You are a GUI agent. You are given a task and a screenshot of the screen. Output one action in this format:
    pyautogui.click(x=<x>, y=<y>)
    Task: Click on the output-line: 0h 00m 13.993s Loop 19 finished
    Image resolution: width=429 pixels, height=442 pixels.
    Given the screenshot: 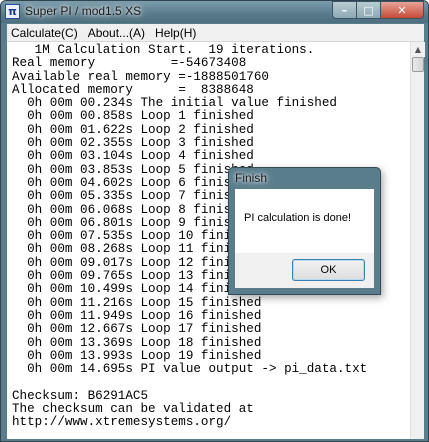 What is the action you would take?
    pyautogui.click(x=137, y=355)
    